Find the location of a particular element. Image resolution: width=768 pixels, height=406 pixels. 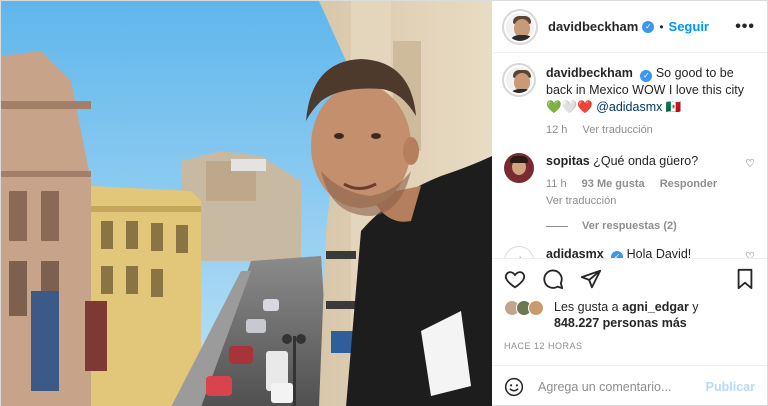

more-options-icon: ••• is located at coordinates (745, 27).